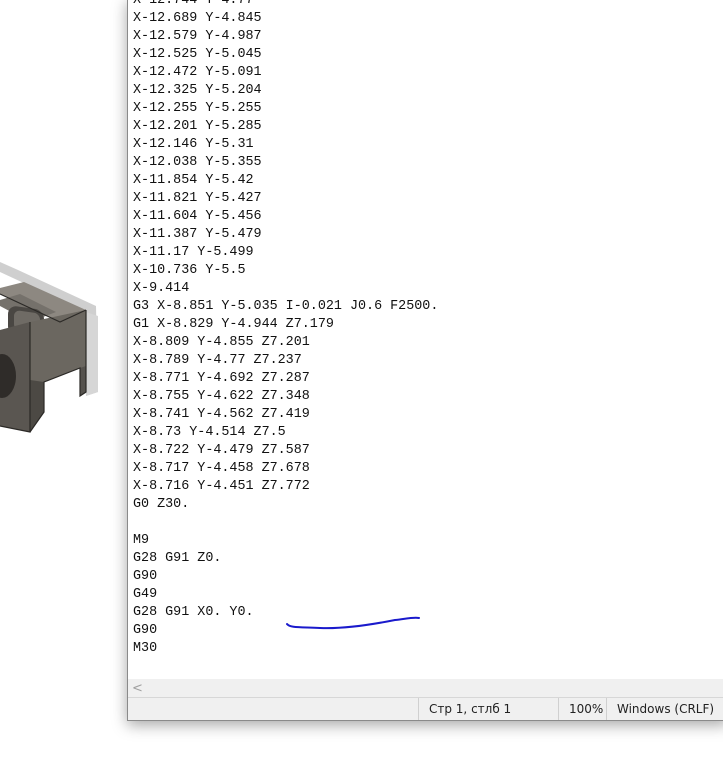 This screenshot has height=761, width=723. What do you see at coordinates (145, 648) in the screenshot?
I see `code-line: M30` at bounding box center [145, 648].